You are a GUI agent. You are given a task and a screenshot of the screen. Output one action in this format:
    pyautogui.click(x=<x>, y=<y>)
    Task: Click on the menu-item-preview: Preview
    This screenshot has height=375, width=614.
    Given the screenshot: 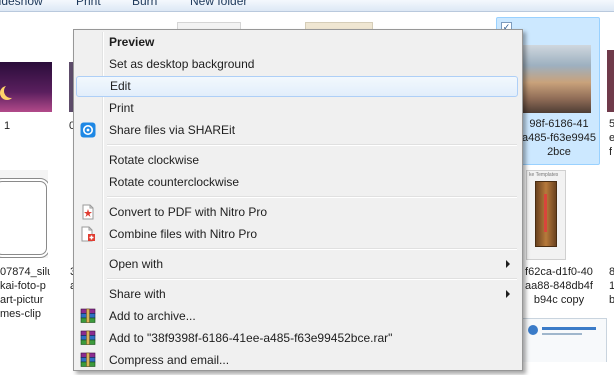 What is the action you would take?
    pyautogui.click(x=297, y=42)
    